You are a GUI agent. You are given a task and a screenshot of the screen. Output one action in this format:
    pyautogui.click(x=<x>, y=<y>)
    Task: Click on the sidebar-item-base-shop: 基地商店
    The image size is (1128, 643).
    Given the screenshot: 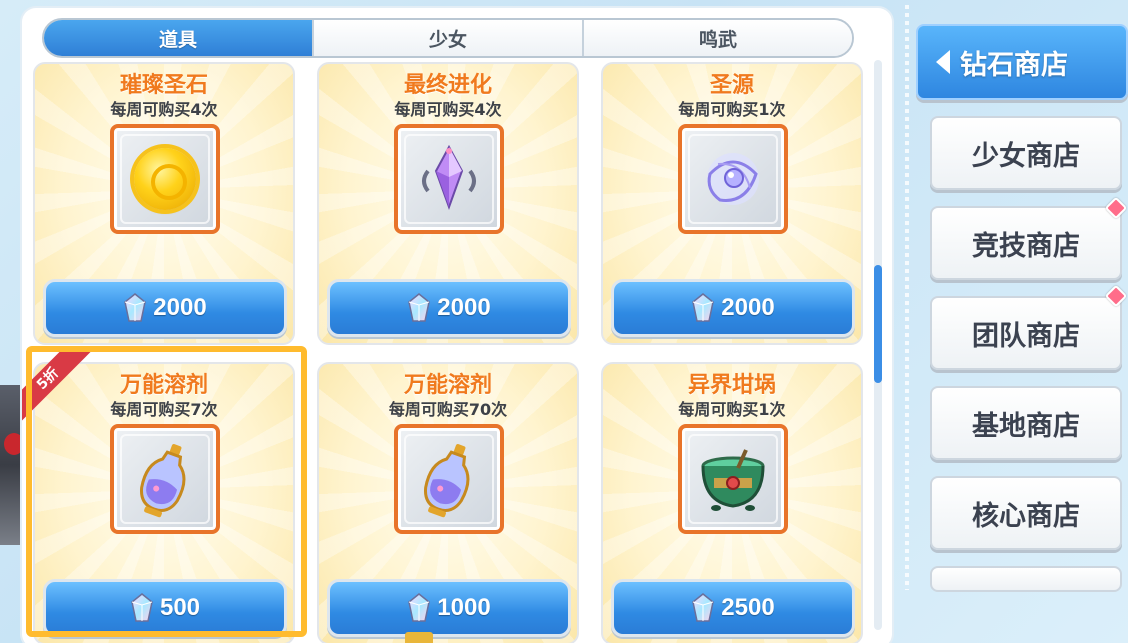 What is the action you would take?
    pyautogui.click(x=1026, y=423)
    